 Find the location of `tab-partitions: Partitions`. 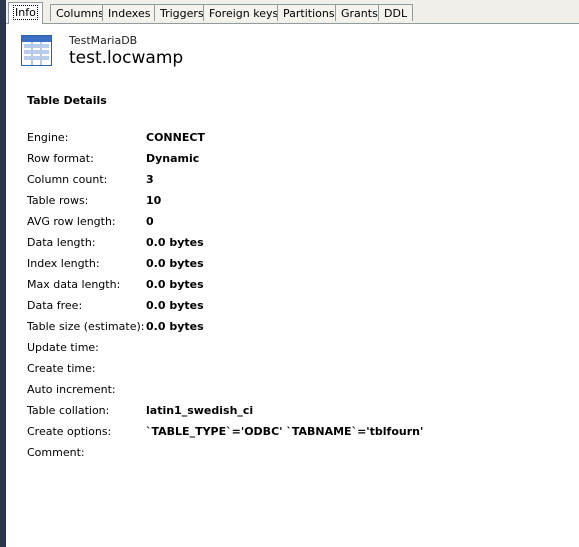

tab-partitions: Partitions is located at coordinates (309, 12).